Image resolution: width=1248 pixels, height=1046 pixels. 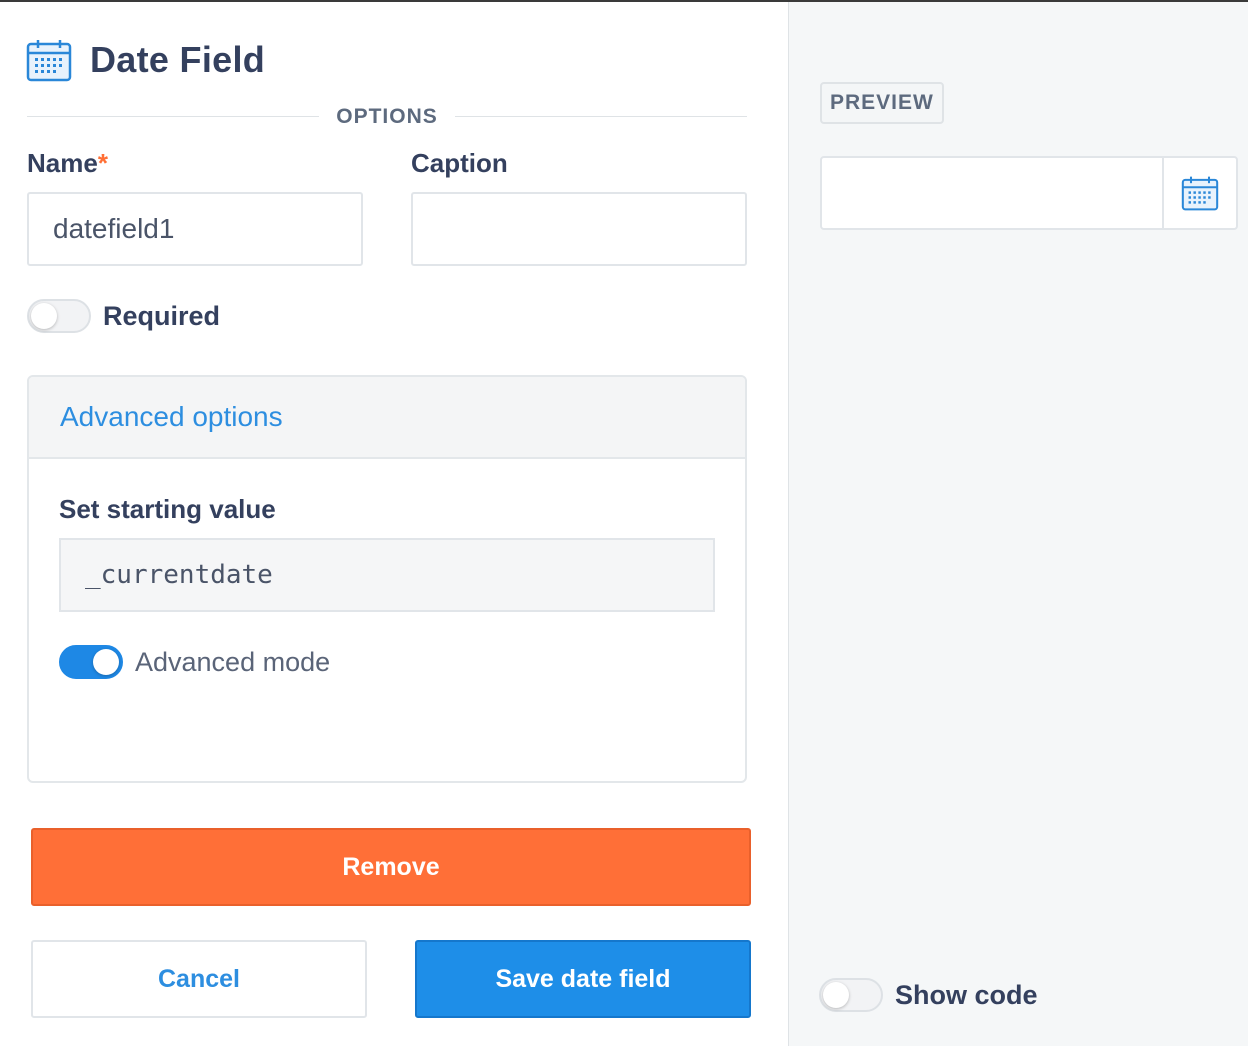 What do you see at coordinates (91, 662) in the screenshot?
I see `advanced-mode-toggle` at bounding box center [91, 662].